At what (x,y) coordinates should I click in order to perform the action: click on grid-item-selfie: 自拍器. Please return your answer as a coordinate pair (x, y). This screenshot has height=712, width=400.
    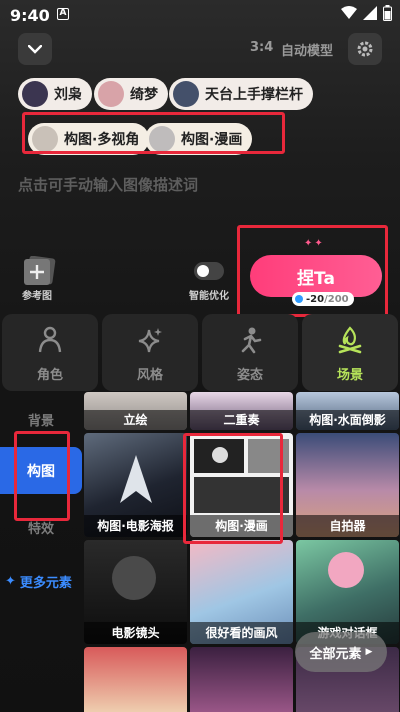
    Looking at the image, I should click on (347, 485).